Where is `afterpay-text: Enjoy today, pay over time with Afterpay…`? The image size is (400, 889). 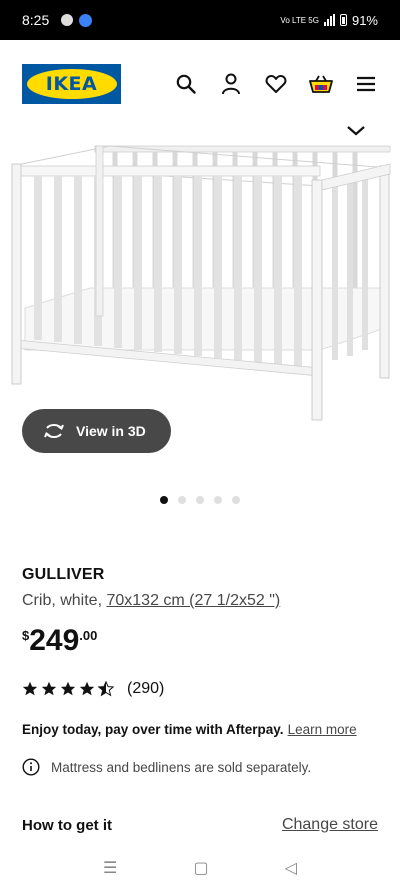 afterpay-text: Enjoy today, pay over time with Afterpay… is located at coordinates (153, 729).